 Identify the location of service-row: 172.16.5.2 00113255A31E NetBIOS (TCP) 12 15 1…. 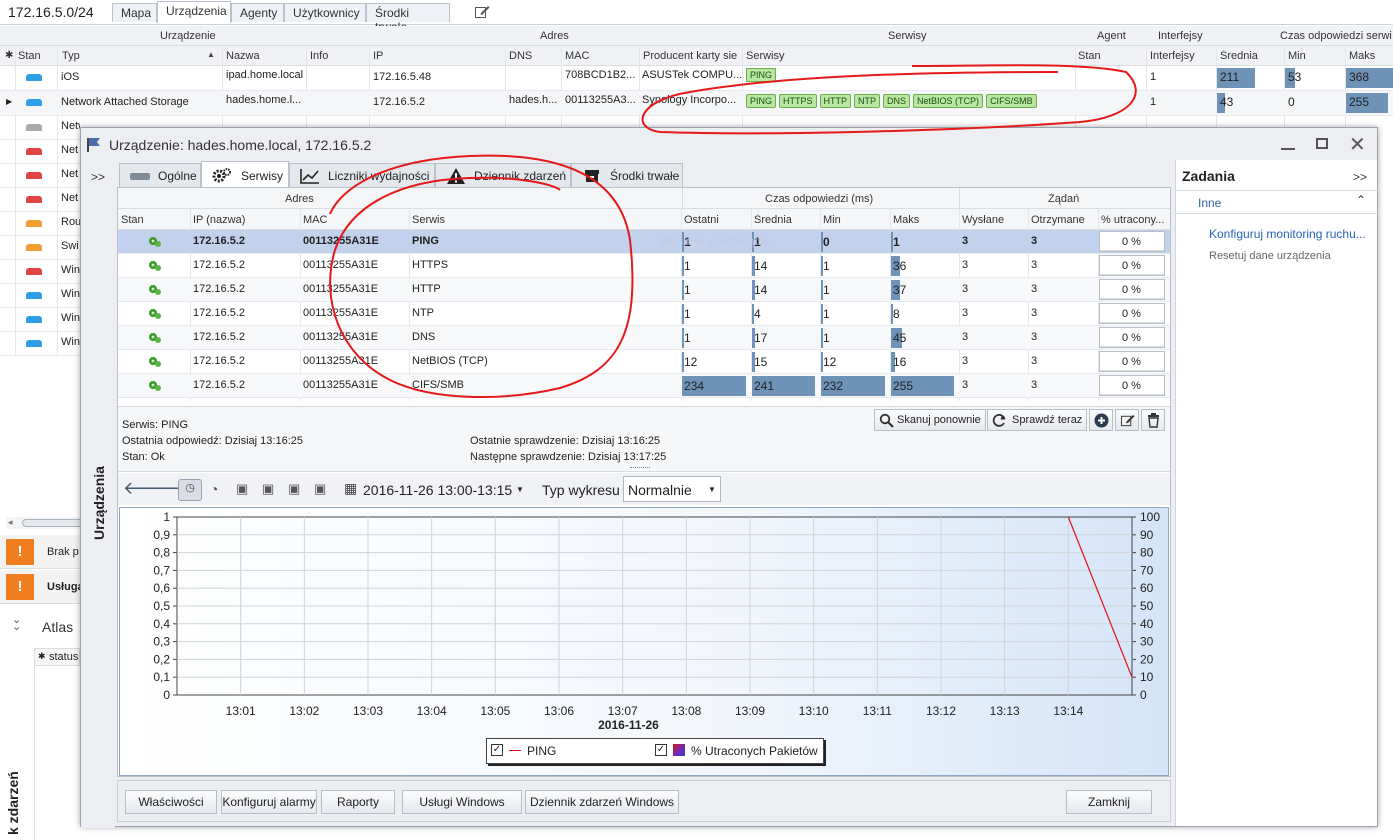
(644, 362).